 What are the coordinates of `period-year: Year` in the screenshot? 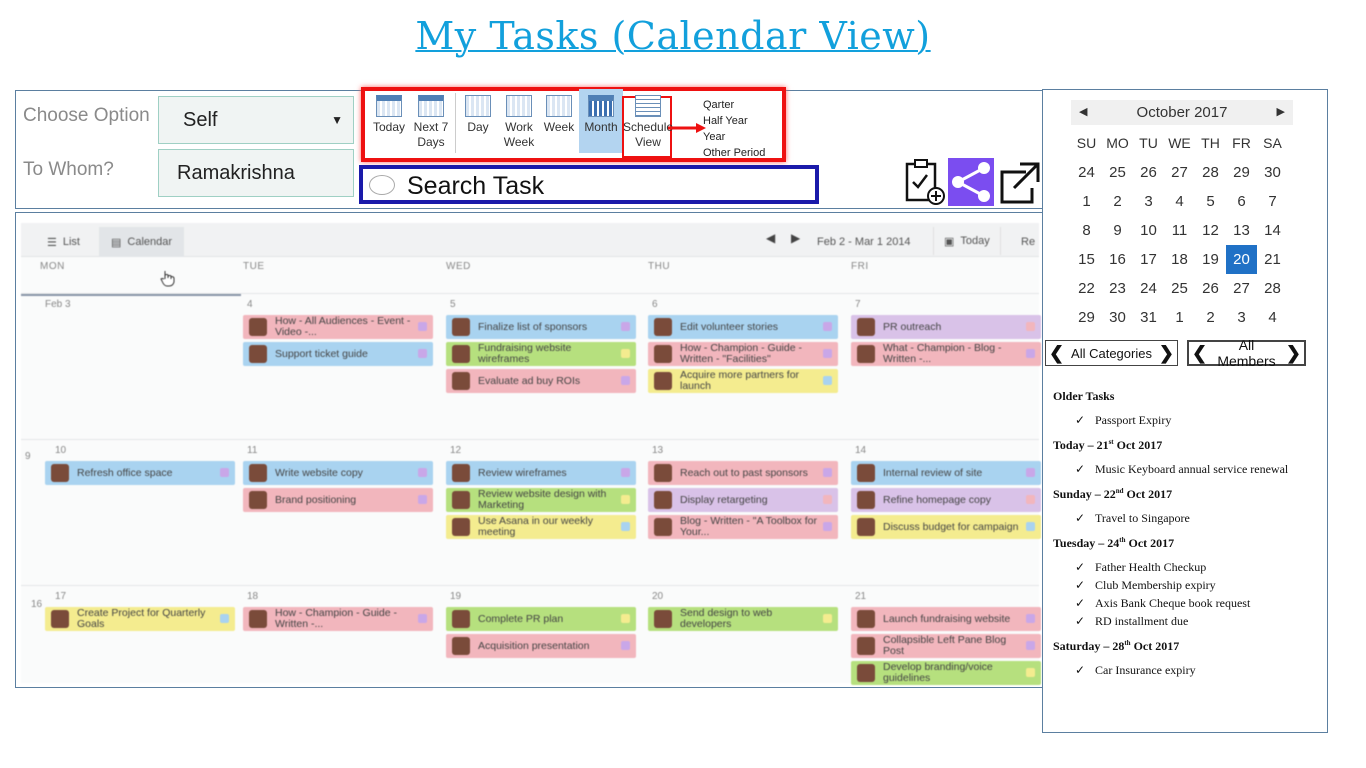 It's located at (734, 137).